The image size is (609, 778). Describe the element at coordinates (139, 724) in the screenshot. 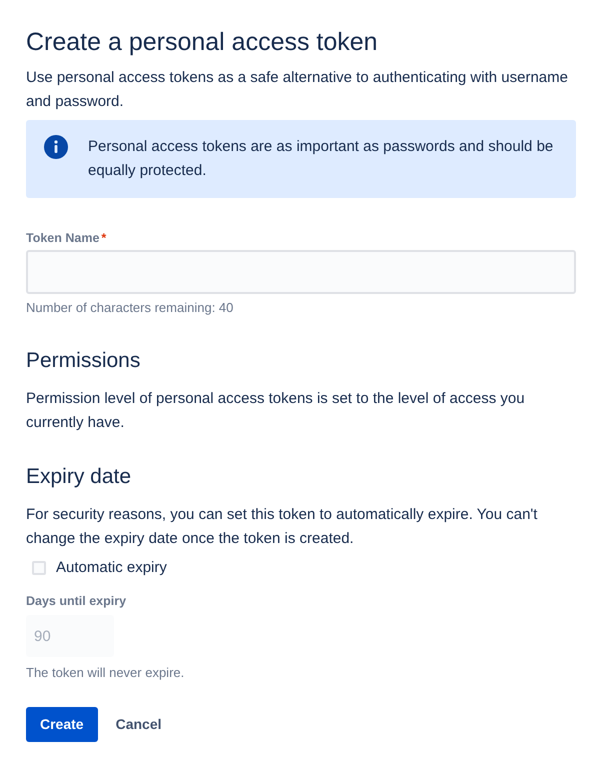

I see `cancel-button: Cancel` at that location.